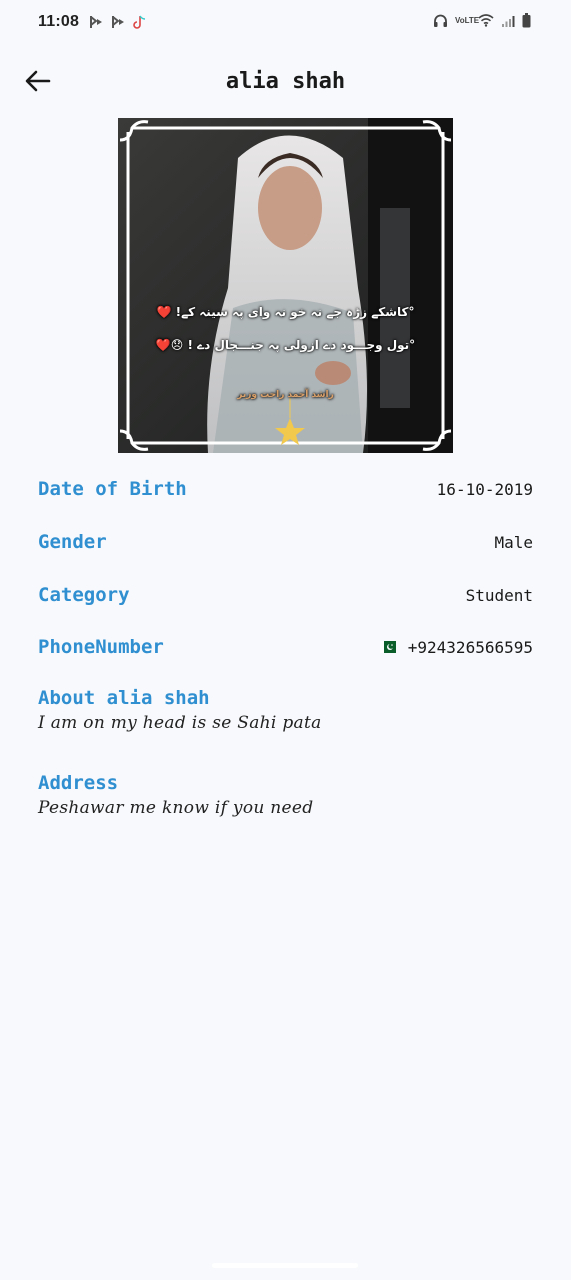 This screenshot has height=1280, width=571. I want to click on volte-icon: VoLTE, so click(467, 20).